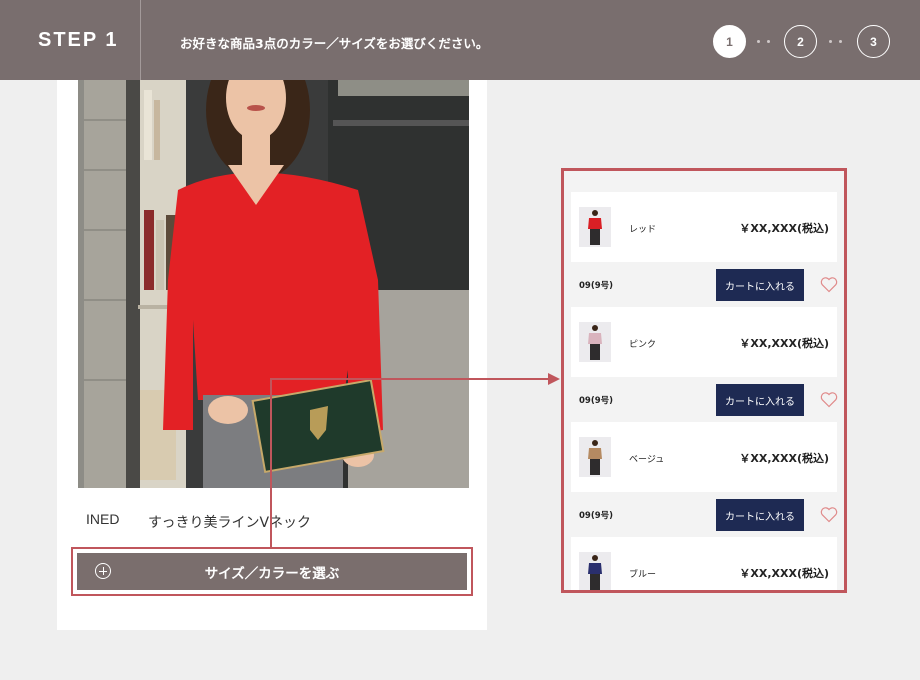 This screenshot has height=680, width=920. I want to click on product-brand: INED, so click(103, 519).